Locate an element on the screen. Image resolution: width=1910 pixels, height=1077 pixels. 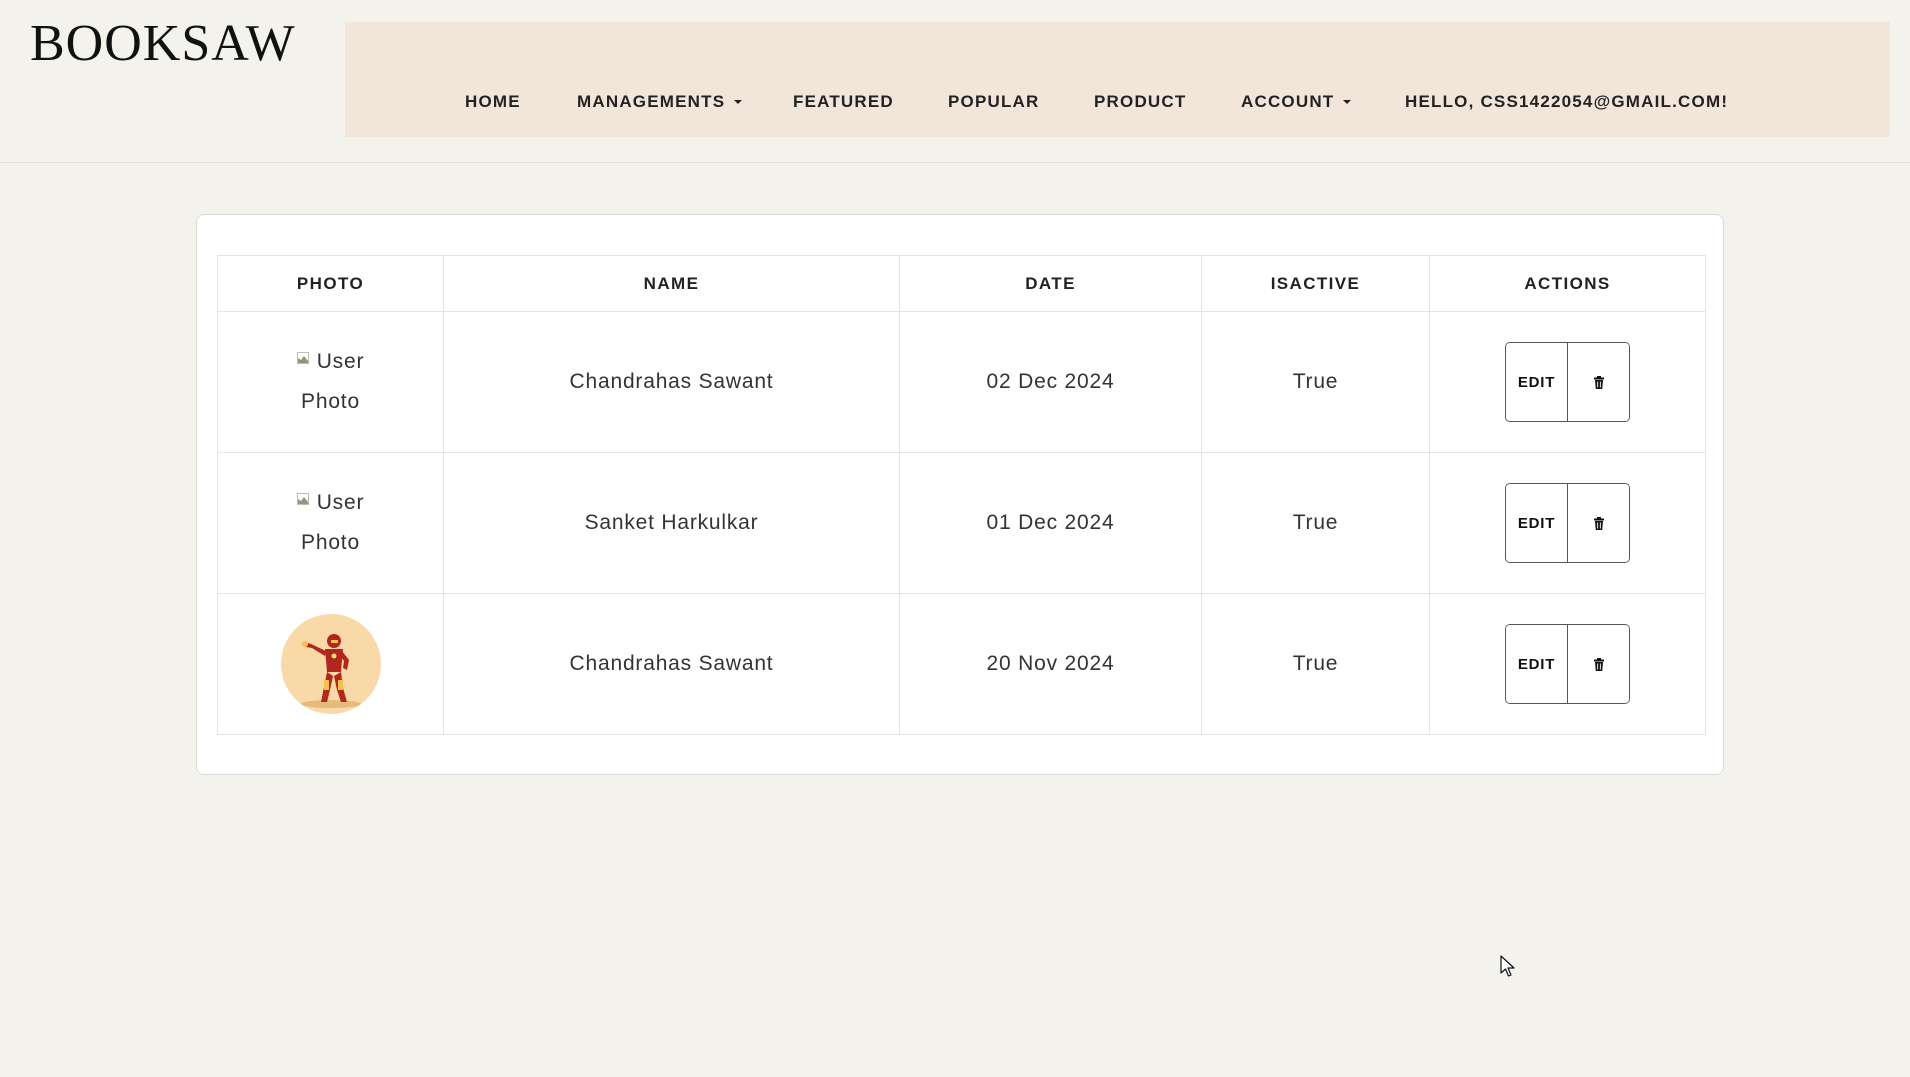
nav-item-user-greeting: HELLO, CSS1422054@GMAIL.COM! is located at coordinates (1566, 102).